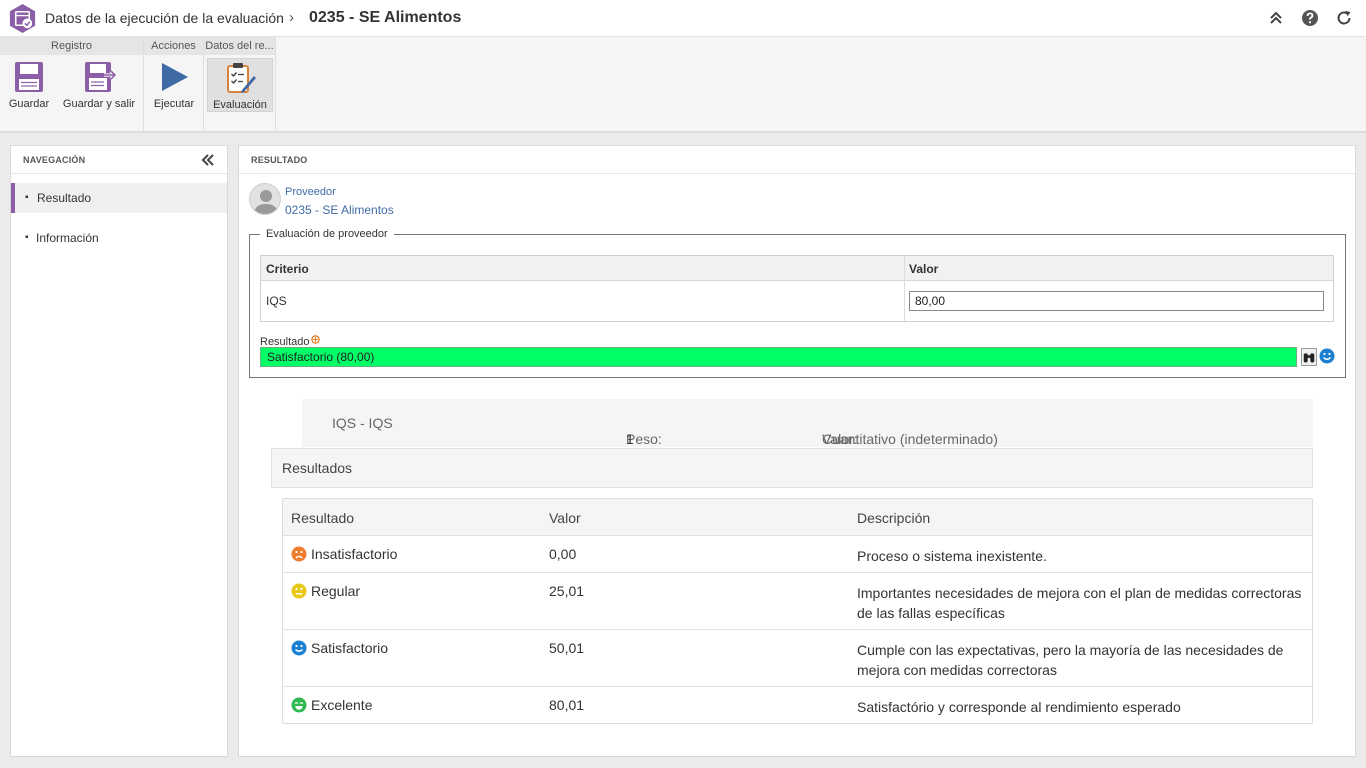 The image size is (1366, 768). What do you see at coordinates (630, 439) in the screenshot?
I see `weight-value: 1` at bounding box center [630, 439].